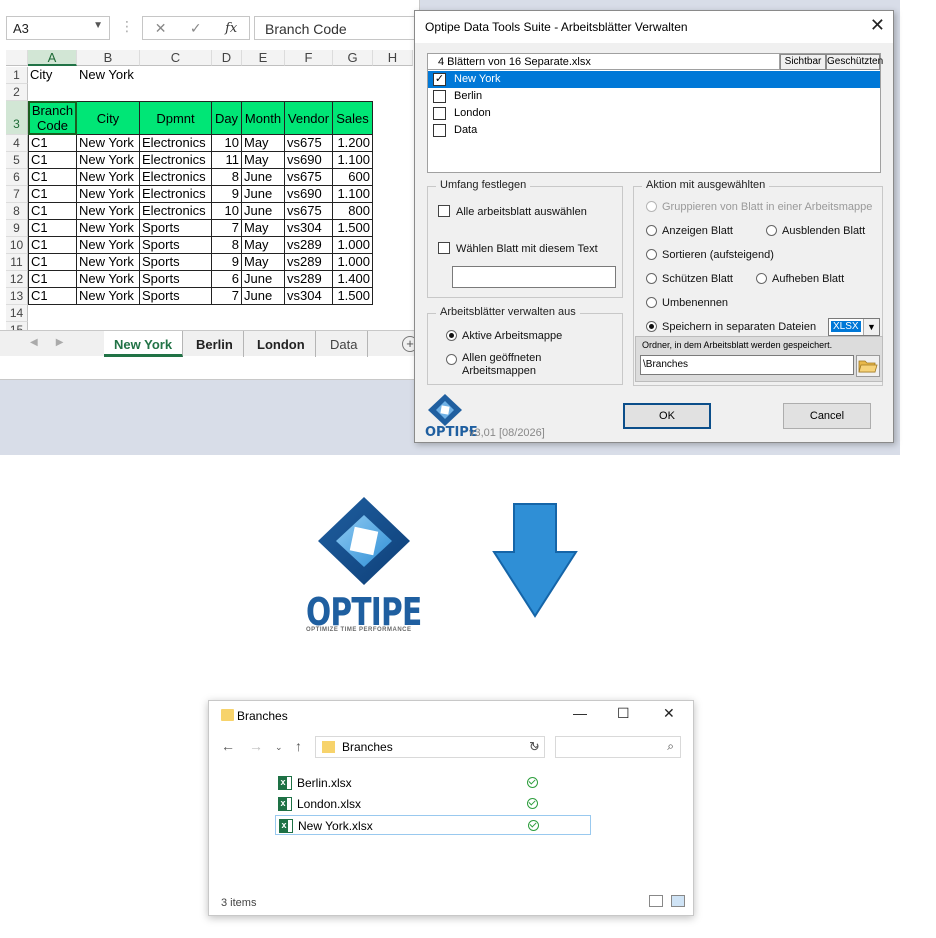 The image size is (936, 938). Describe the element at coordinates (534, 747) in the screenshot. I see `refresh-icon: ↻` at that location.